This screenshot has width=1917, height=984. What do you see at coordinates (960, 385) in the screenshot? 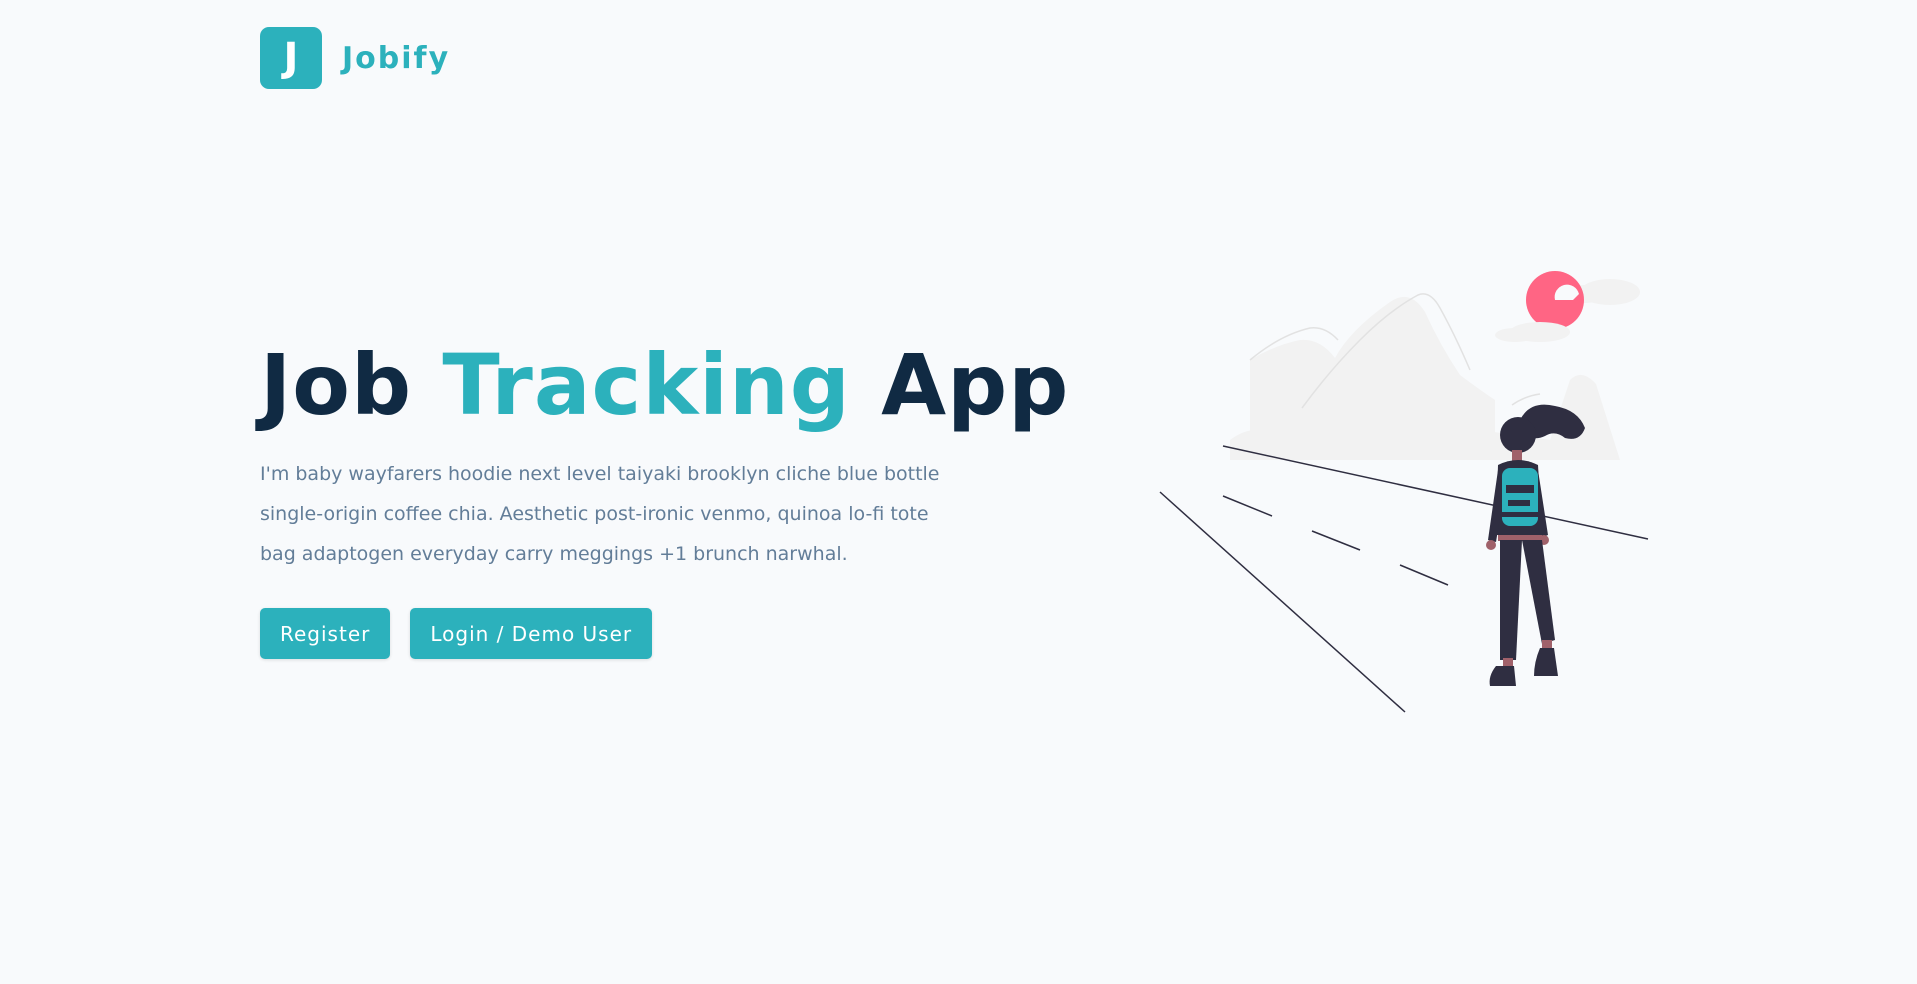
I see `title-part-app: App` at bounding box center [960, 385].